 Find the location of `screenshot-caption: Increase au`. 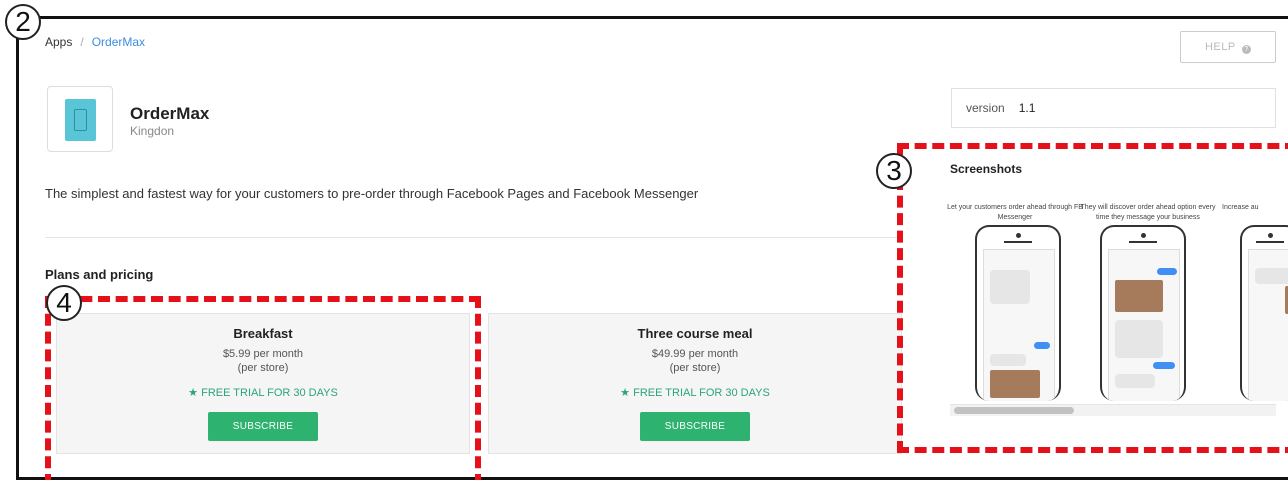

screenshot-caption: Increase au is located at coordinates (1240, 207).